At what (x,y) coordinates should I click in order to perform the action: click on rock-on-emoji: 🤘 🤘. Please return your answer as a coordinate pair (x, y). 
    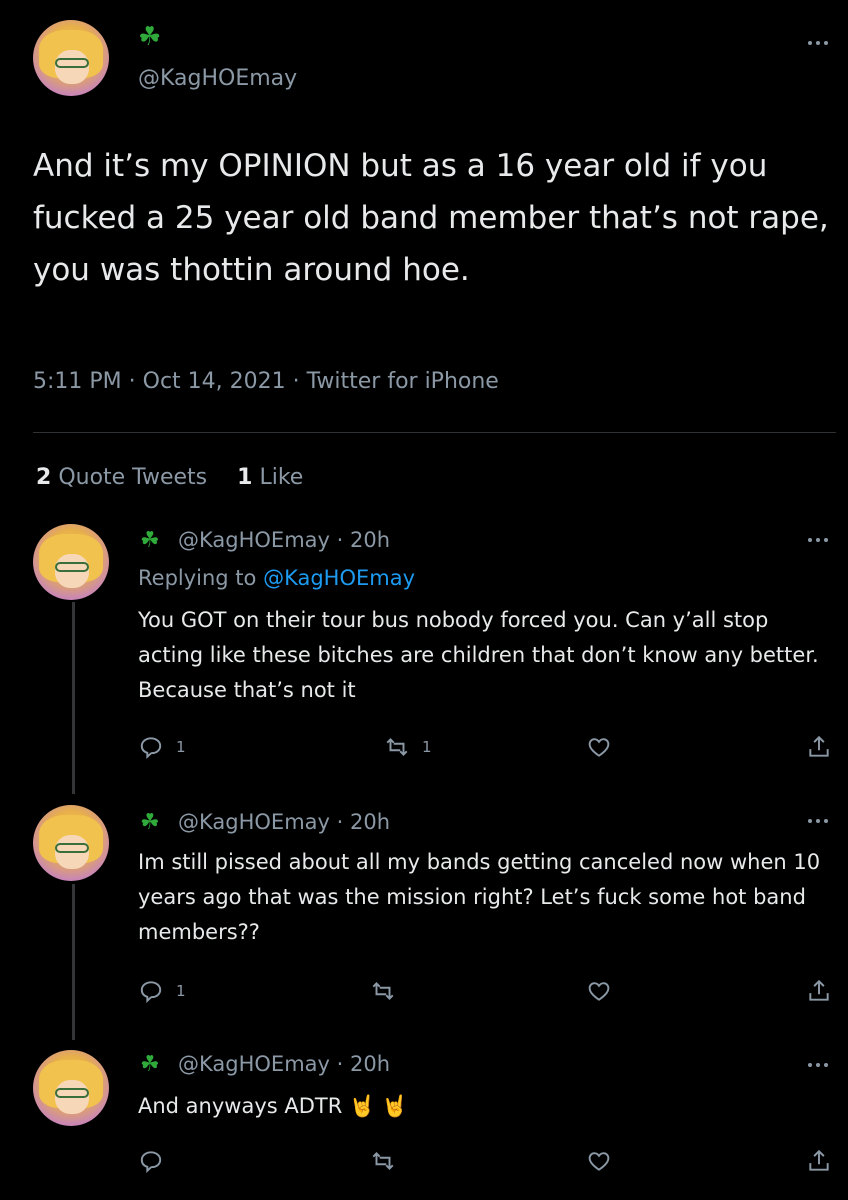
    Looking at the image, I should click on (379, 1106).